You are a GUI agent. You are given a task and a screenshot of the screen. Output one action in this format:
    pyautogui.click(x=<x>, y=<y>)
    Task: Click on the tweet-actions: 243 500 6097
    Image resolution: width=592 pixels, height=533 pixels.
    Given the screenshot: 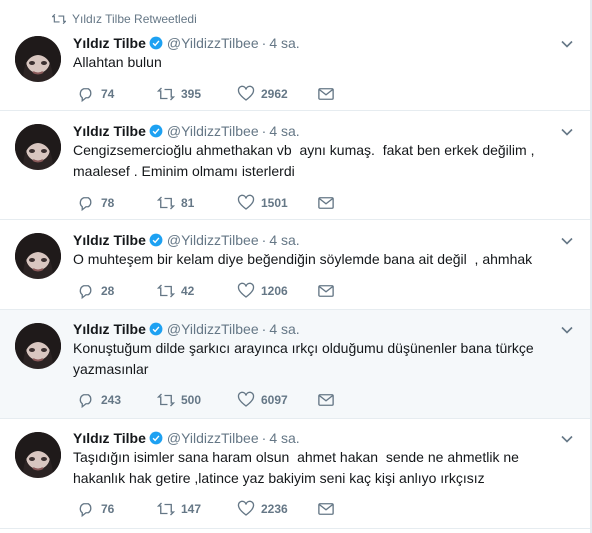 What is the action you would take?
    pyautogui.click(x=206, y=400)
    